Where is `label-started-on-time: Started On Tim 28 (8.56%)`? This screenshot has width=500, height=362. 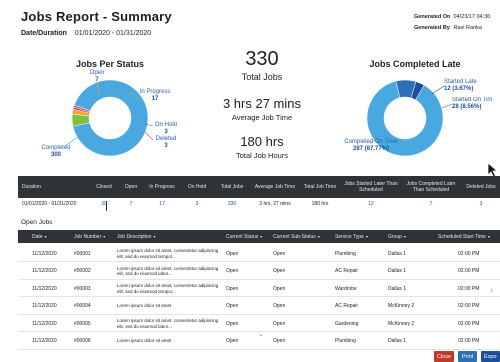
label-started-on-time: Started On Tim 28 (8.56%) is located at coordinates (472, 103).